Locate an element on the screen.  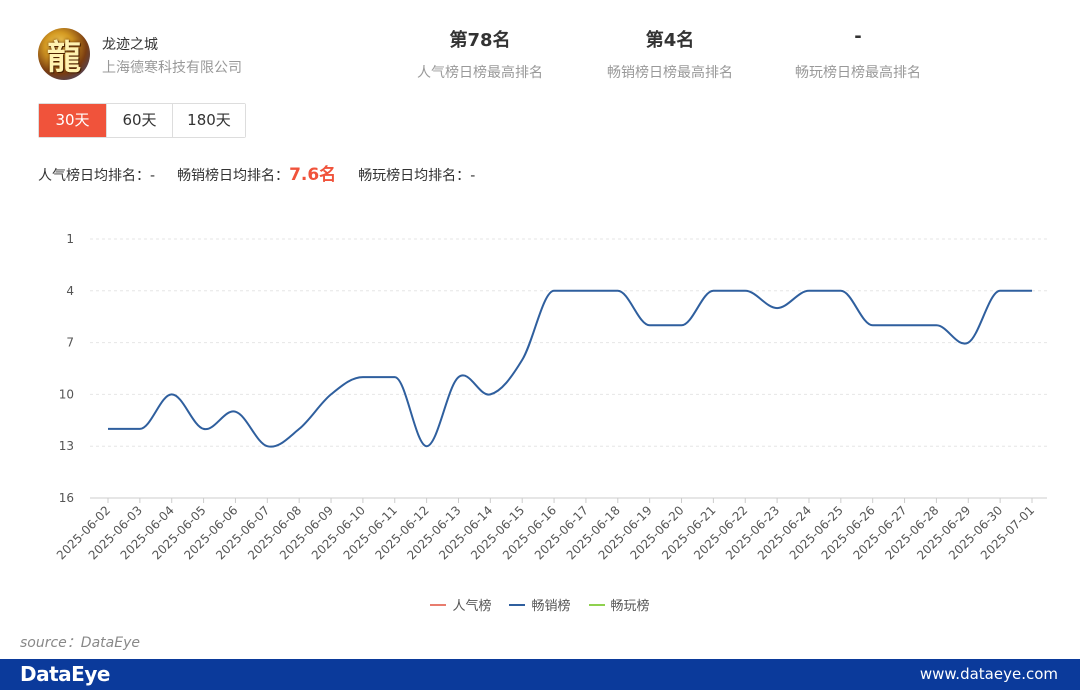
legend-item-sales: 畅销榜 is located at coordinates (540, 604).